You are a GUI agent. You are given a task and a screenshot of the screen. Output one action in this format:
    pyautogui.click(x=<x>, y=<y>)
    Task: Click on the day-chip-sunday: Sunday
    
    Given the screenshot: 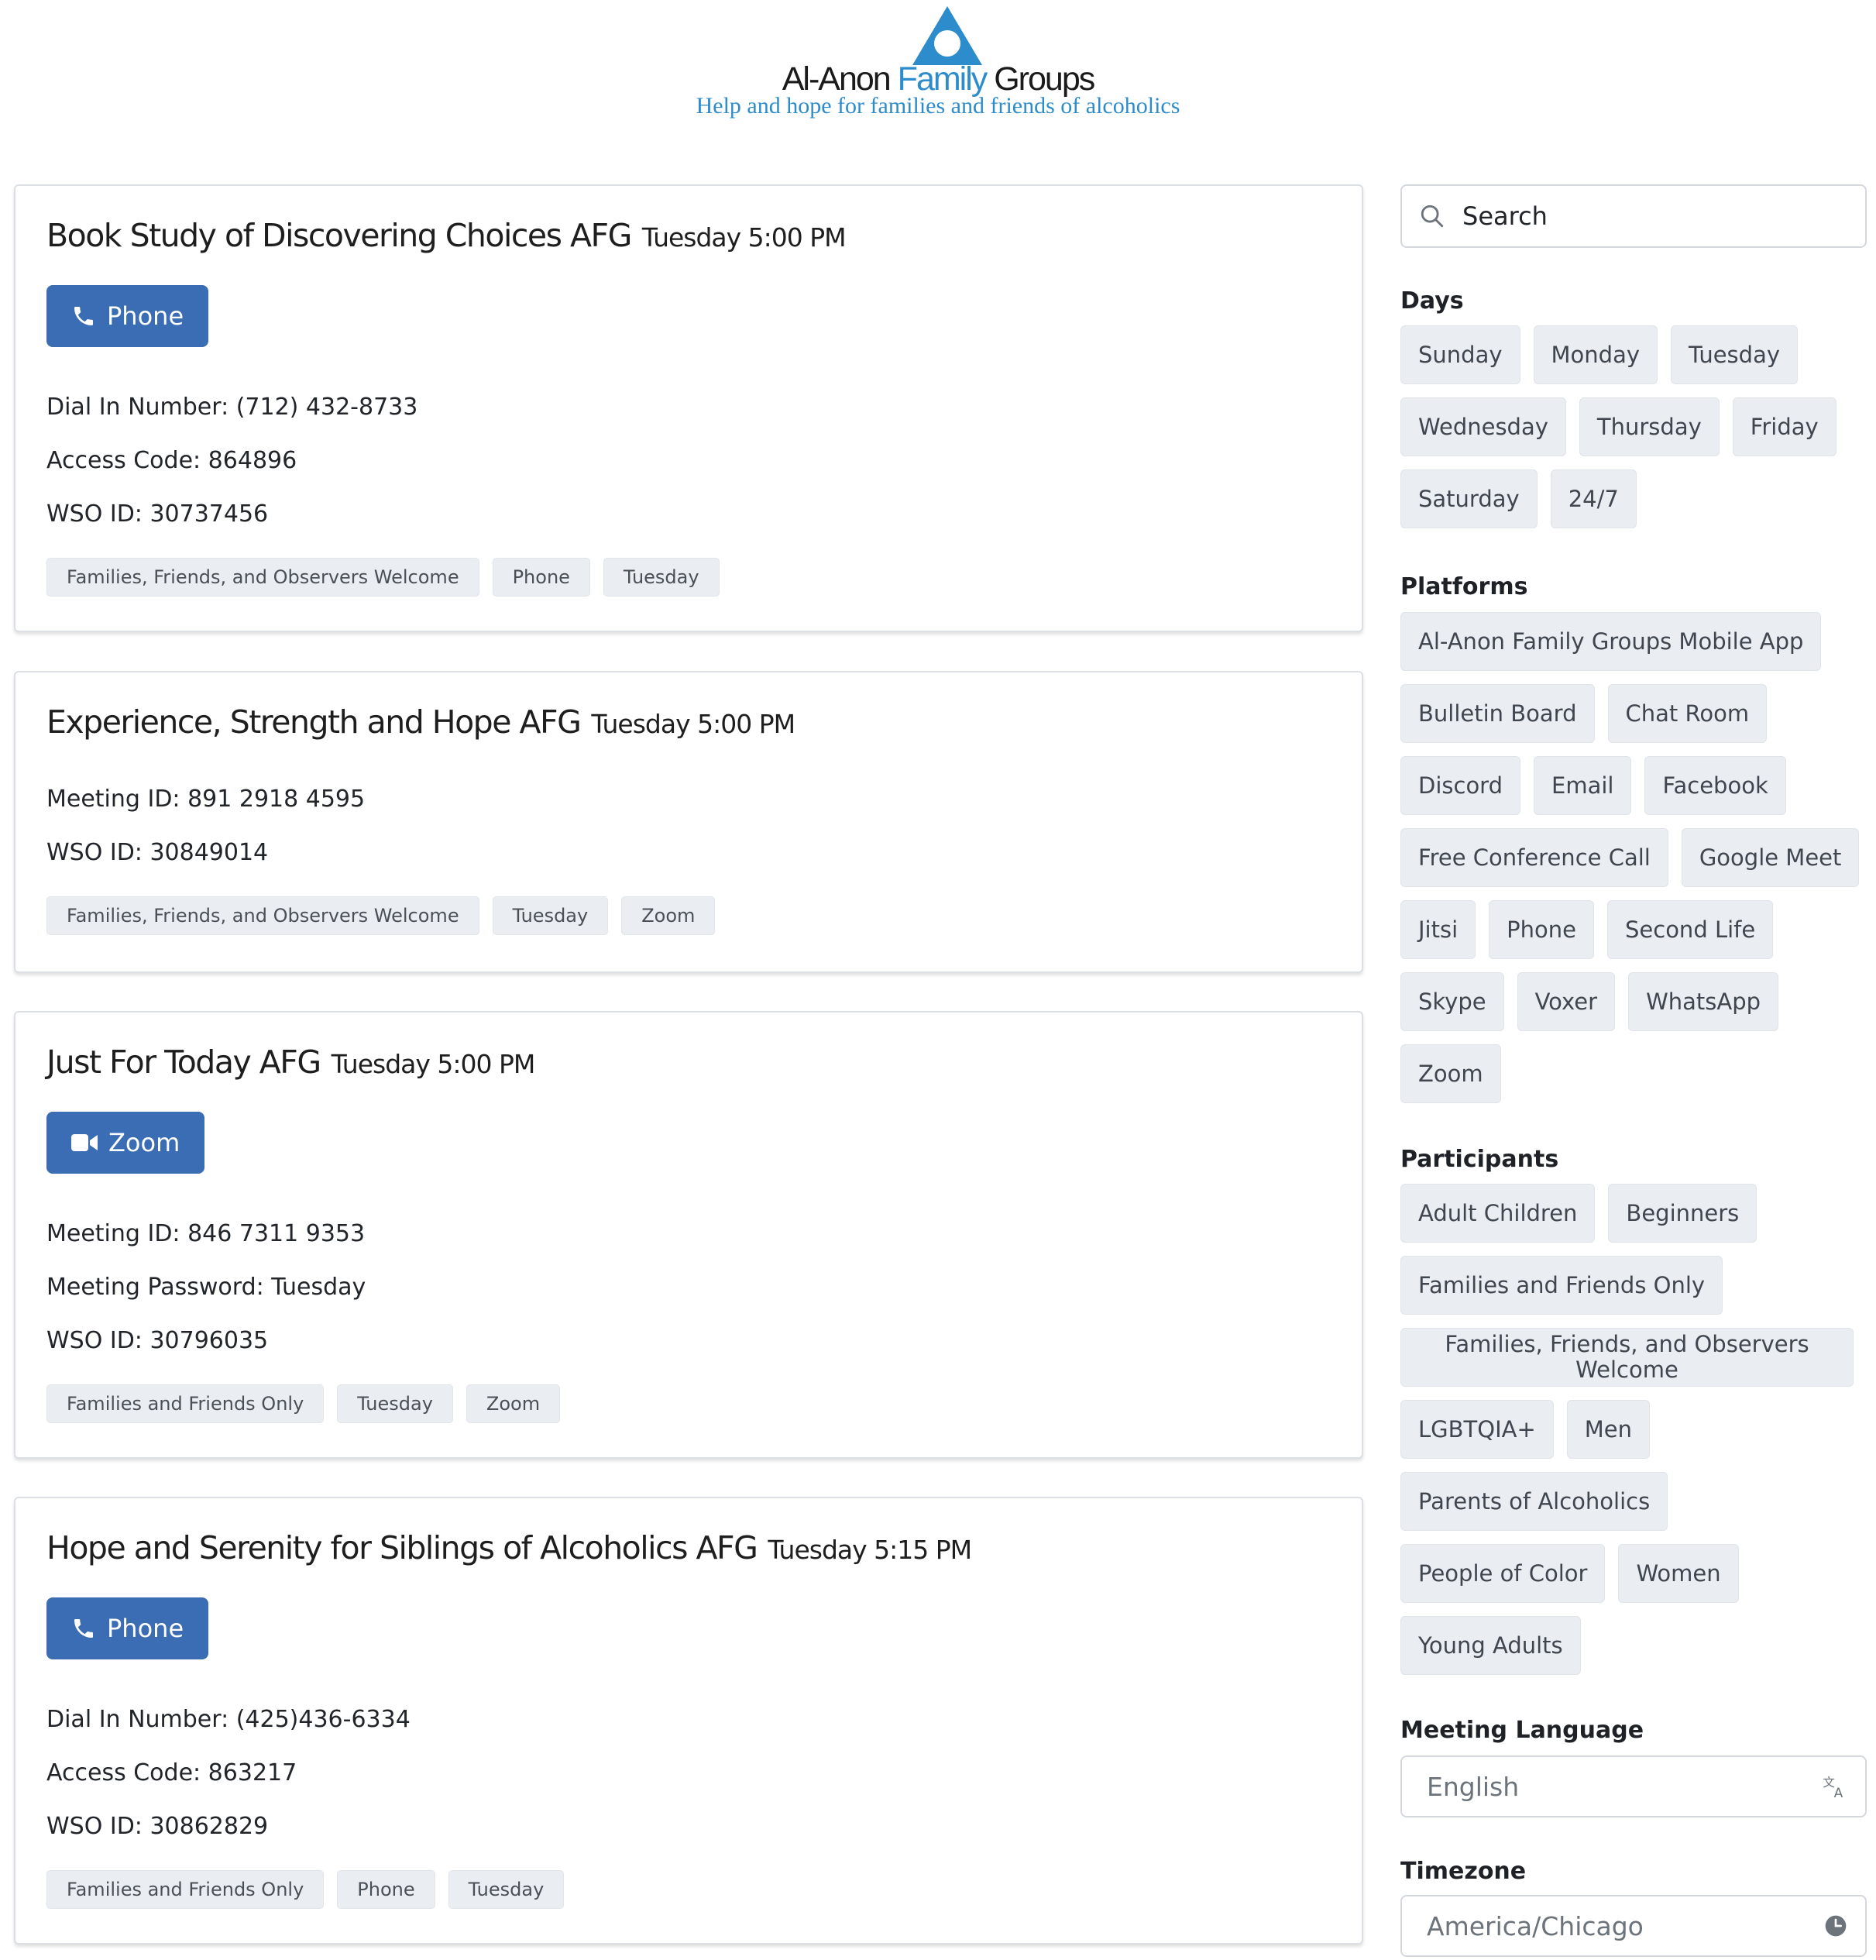 What is the action you would take?
    pyautogui.click(x=1460, y=354)
    